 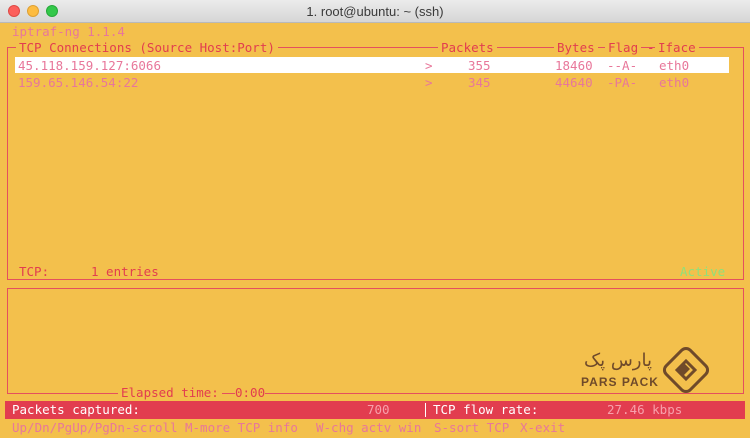 What do you see at coordinates (623, 47) in the screenshot?
I see `column-header-flag: Flag` at bounding box center [623, 47].